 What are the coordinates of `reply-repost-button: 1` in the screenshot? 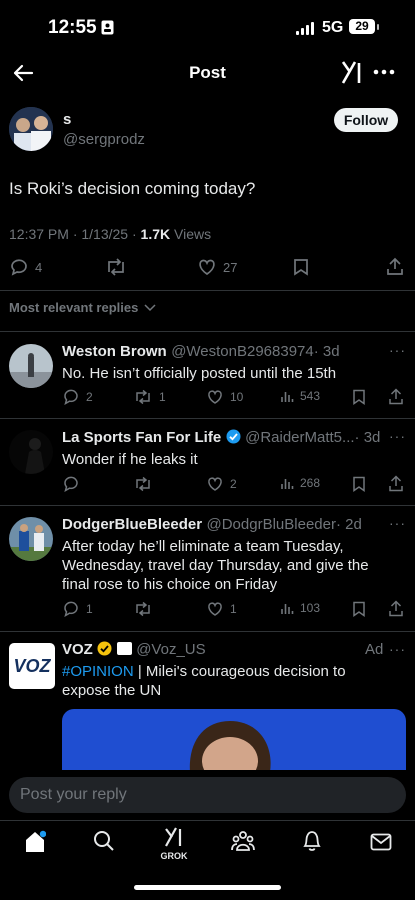 It's located at (149, 397).